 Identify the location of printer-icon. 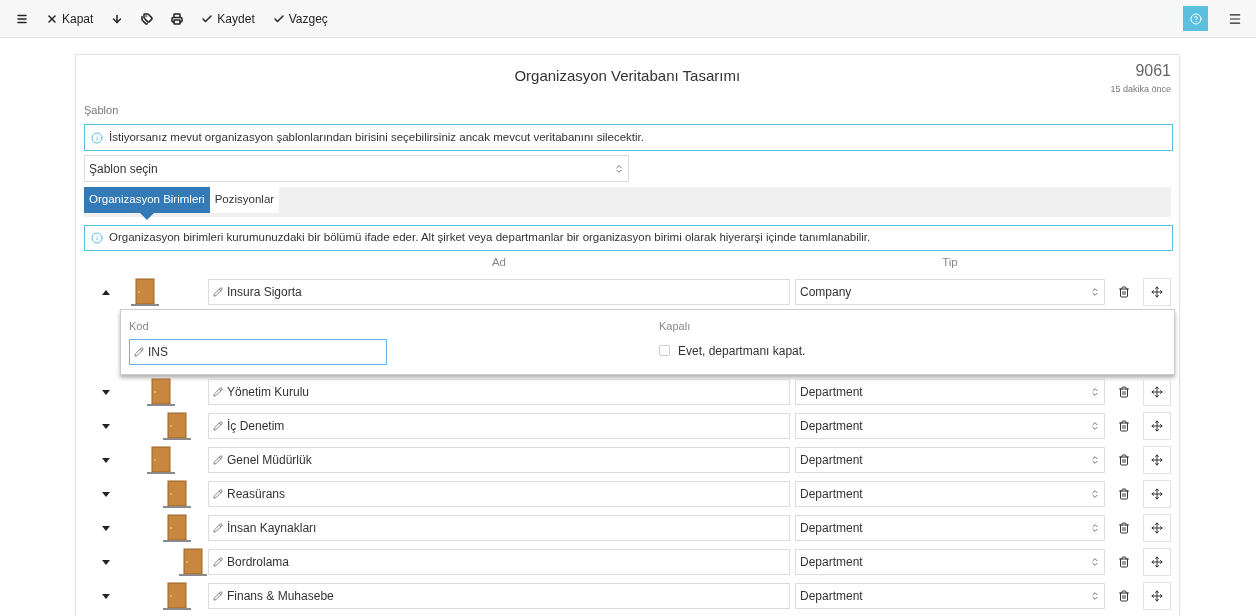
(177, 18).